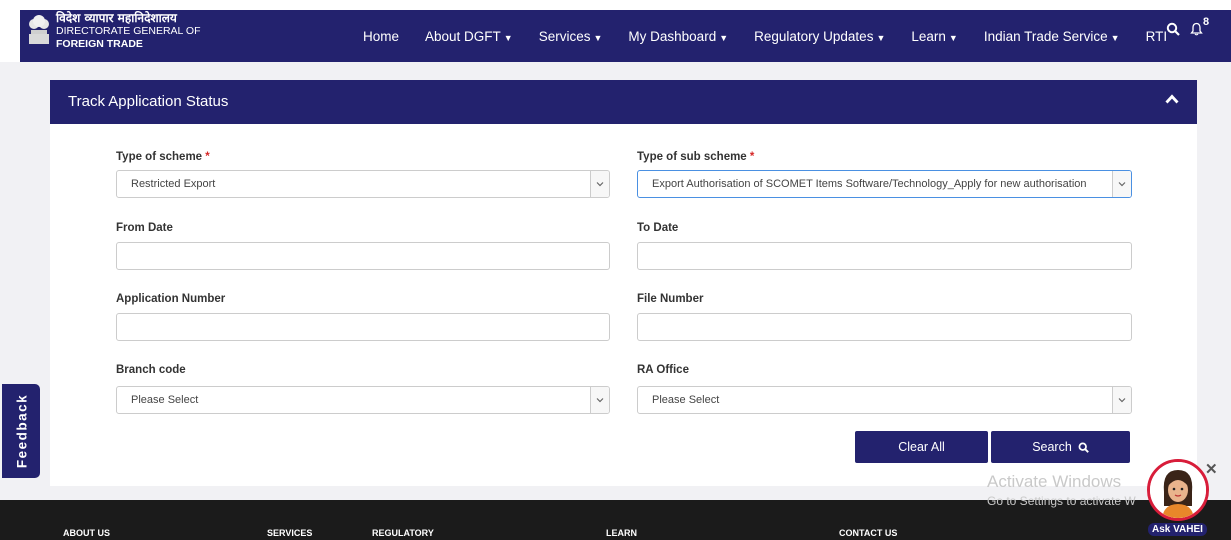 Image resolution: width=1231 pixels, height=540 pixels. Describe the element at coordinates (1177, 529) in the screenshot. I see `ask-vahei-button: Ask VAHEI` at that location.